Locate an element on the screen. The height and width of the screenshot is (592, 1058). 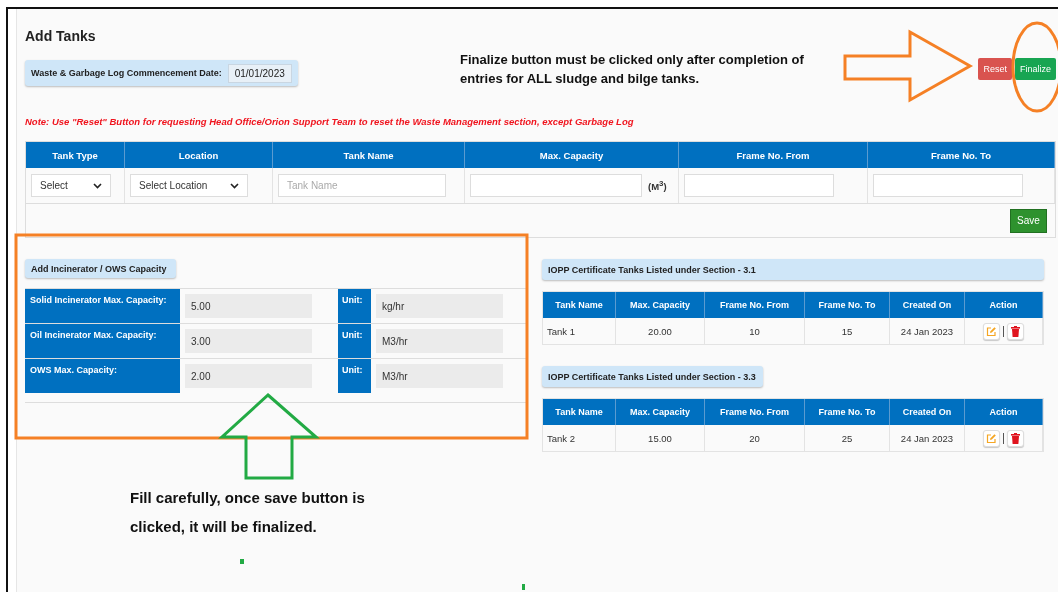
select-field: Select is located at coordinates (71, 185).